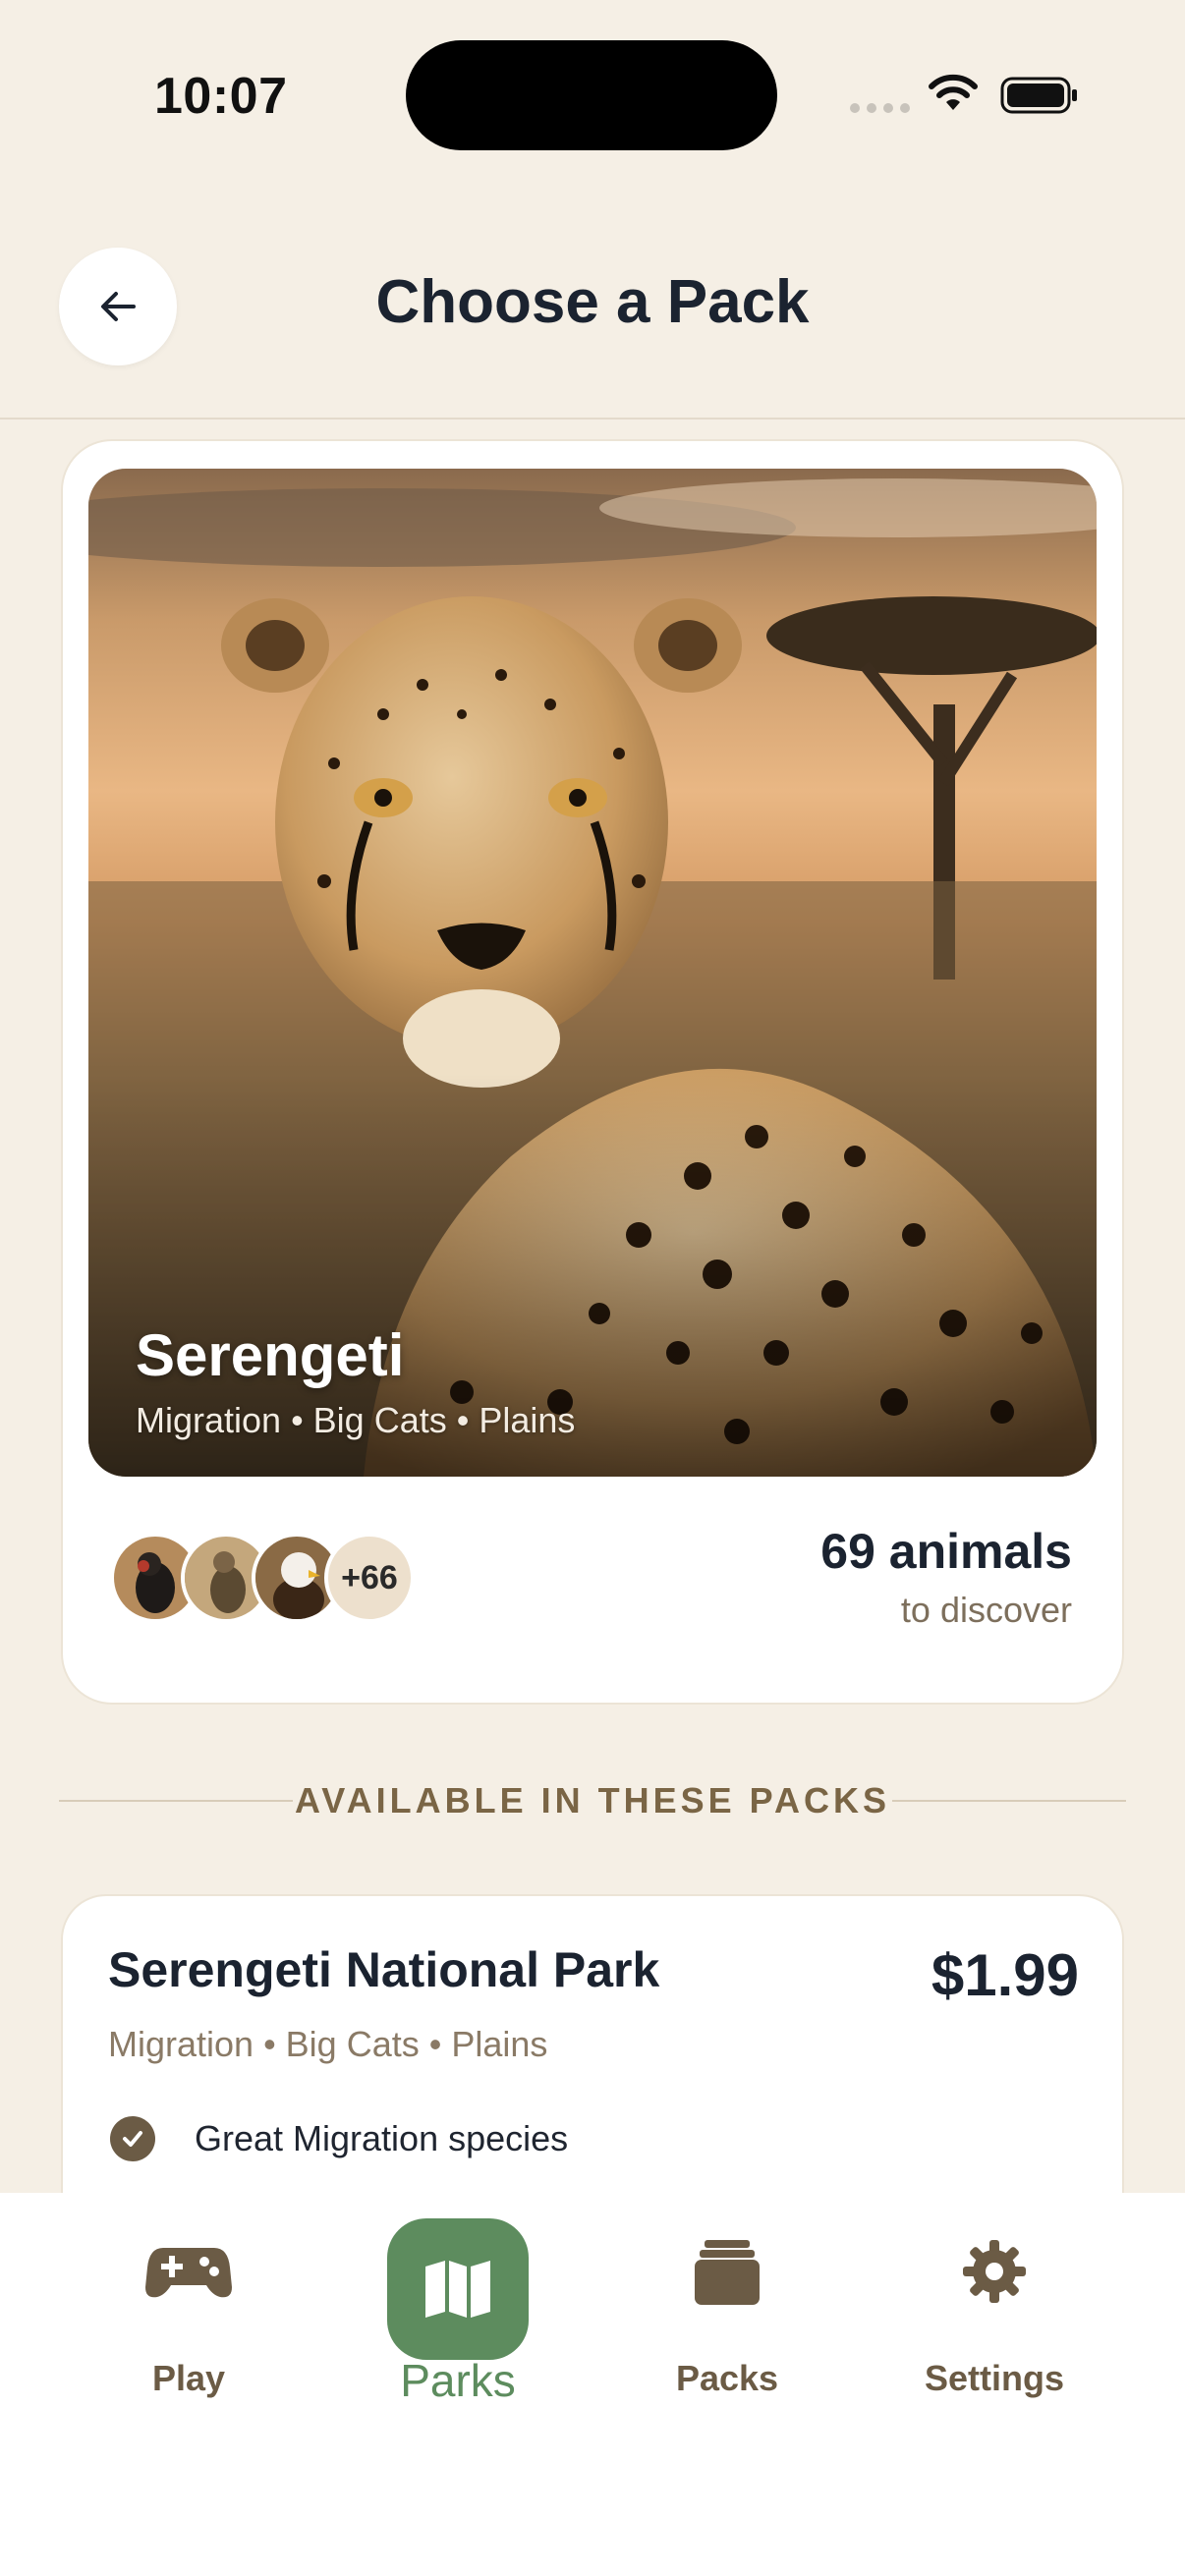  What do you see at coordinates (946, 1551) in the screenshot?
I see `animals-count: 69 animals` at bounding box center [946, 1551].